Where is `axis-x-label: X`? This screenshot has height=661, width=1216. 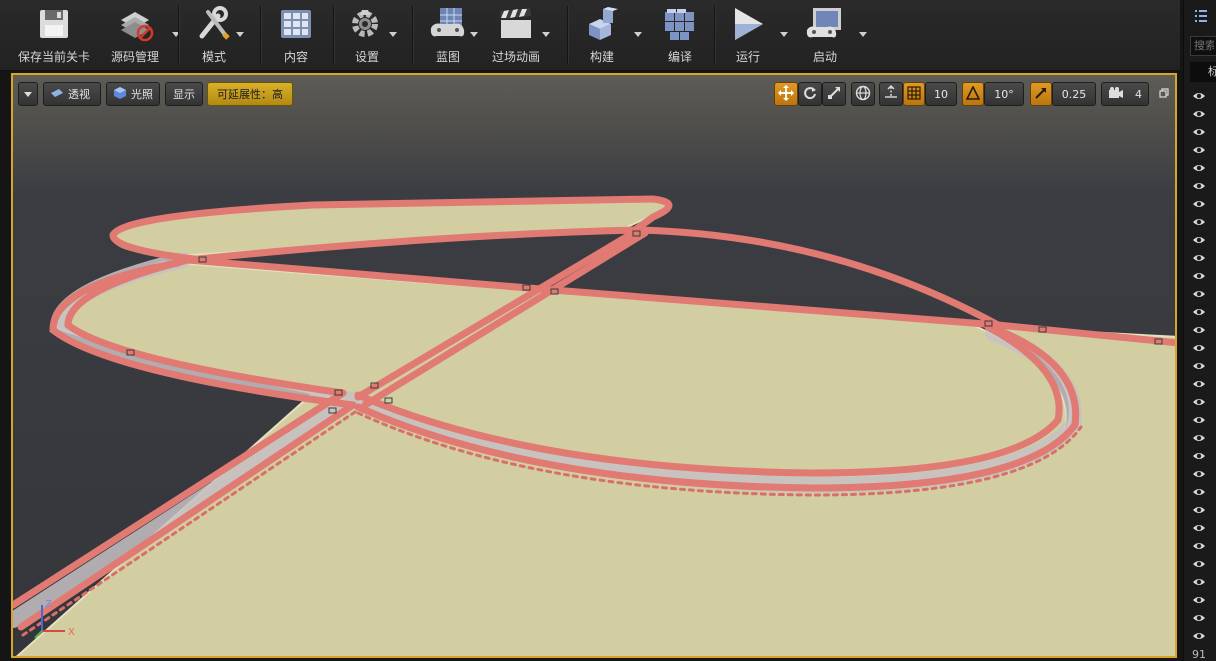
axis-x-label: X is located at coordinates (71, 632).